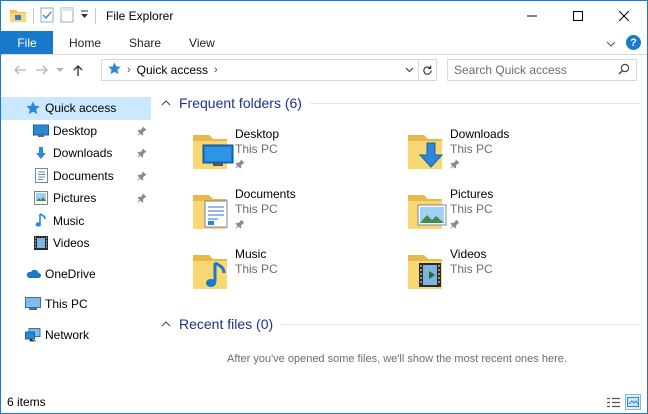  I want to click on folder-name: Downloads, so click(480, 134).